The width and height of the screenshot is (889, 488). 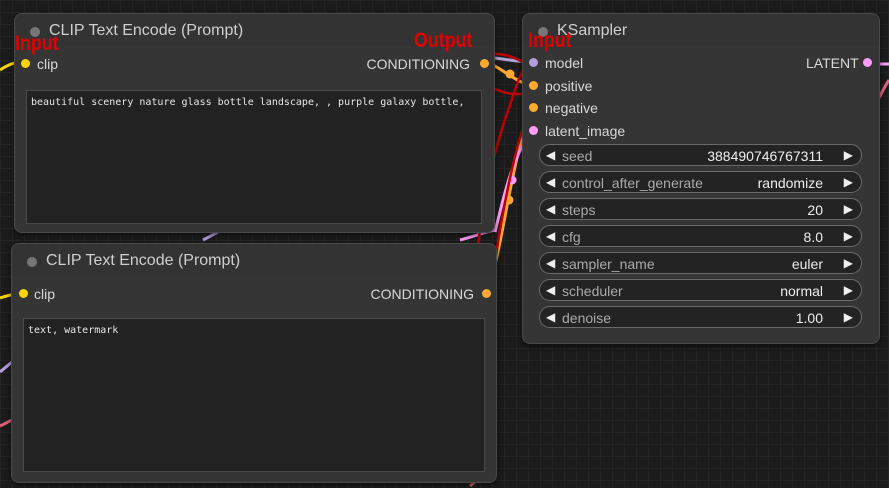 I want to click on sampler-name-widget: ◀ sampler_name euler ▶, so click(x=700, y=263).